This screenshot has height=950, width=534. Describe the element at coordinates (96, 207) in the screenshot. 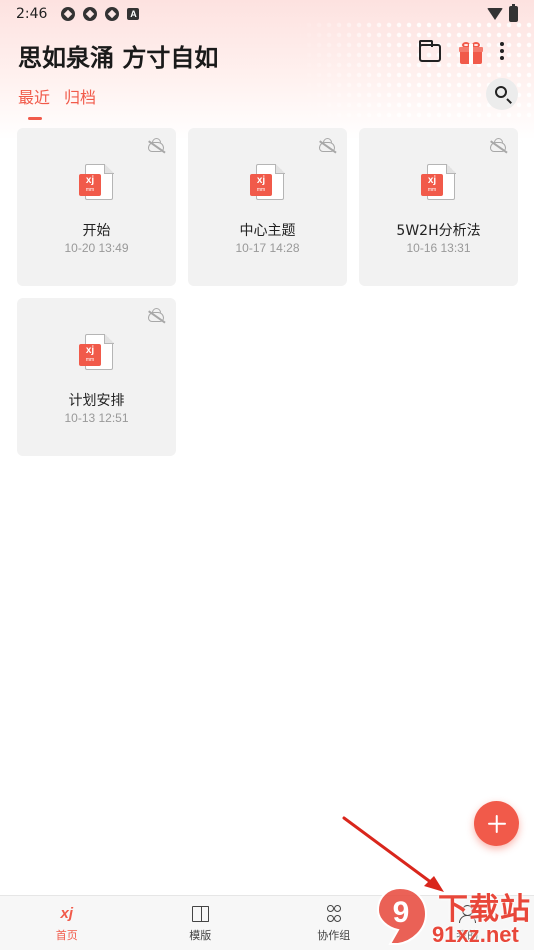

I see `file-card: xj mm 开始 10-20 13:49` at that location.